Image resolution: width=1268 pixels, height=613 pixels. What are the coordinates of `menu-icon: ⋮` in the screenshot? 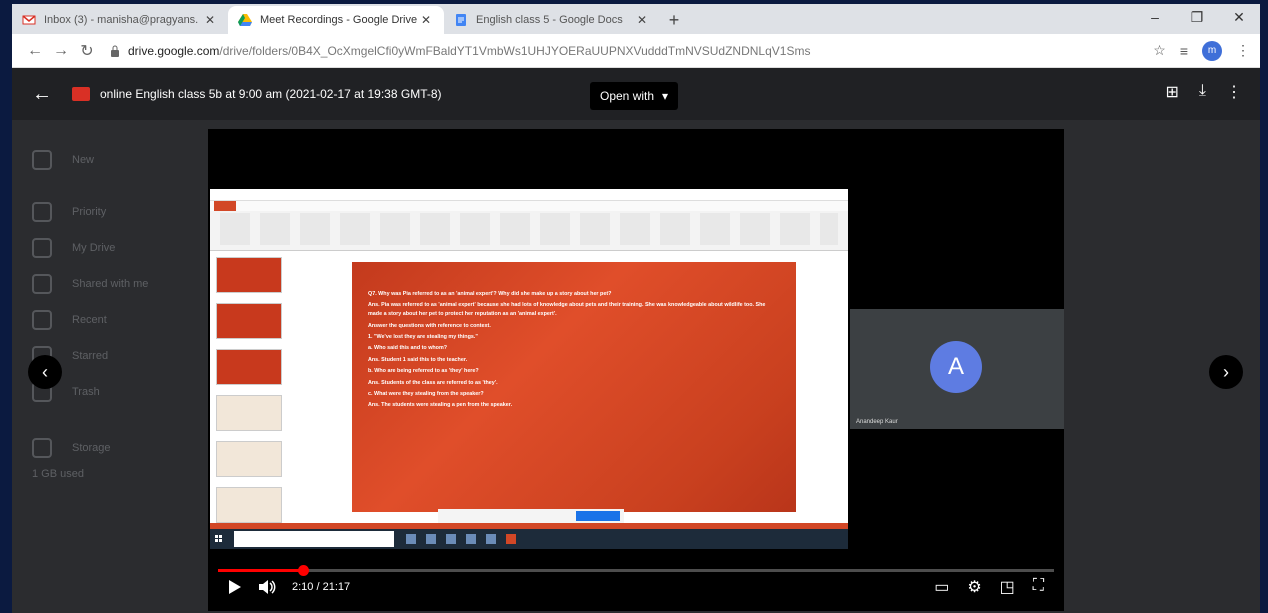 It's located at (1243, 50).